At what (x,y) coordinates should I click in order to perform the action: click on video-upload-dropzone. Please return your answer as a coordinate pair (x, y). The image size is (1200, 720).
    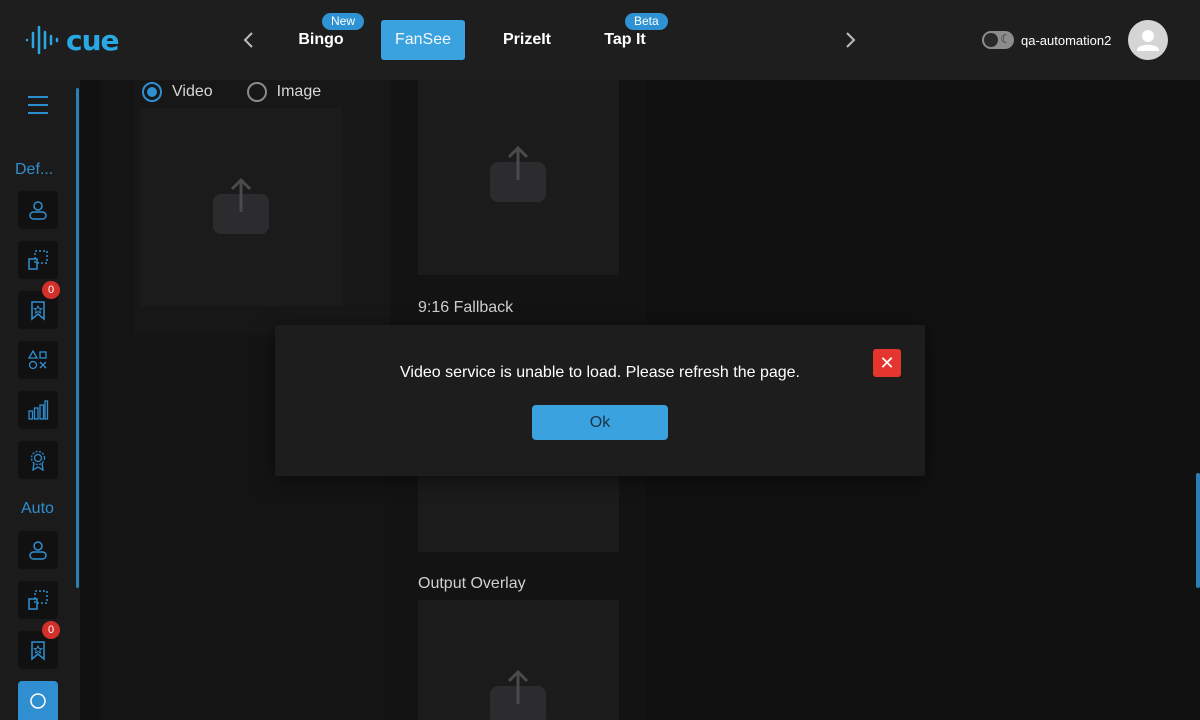
    Looking at the image, I should click on (241, 207).